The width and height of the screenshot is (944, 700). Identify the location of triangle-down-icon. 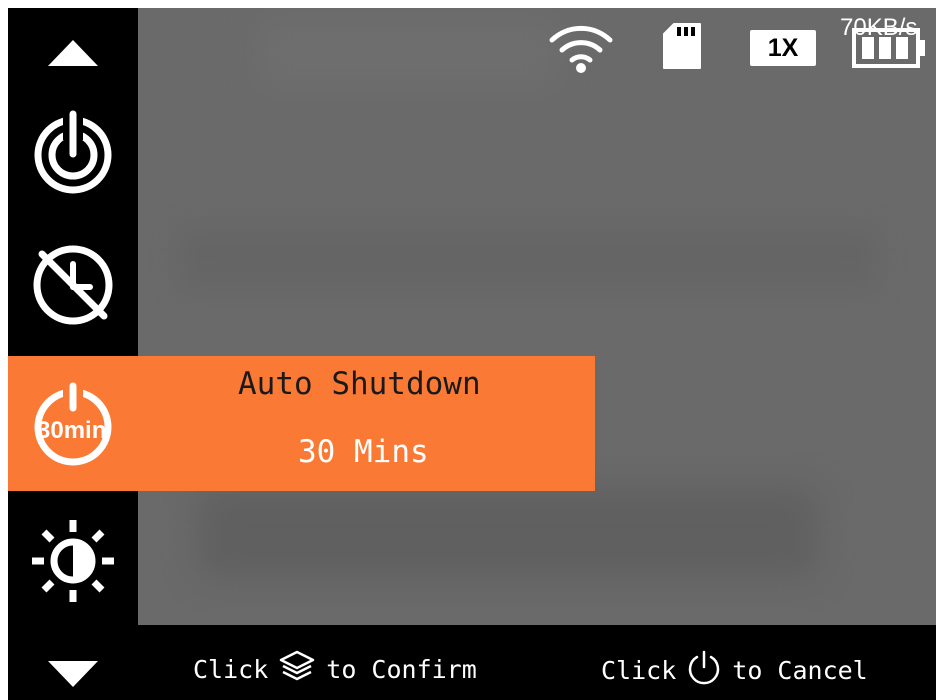
(73, 674).